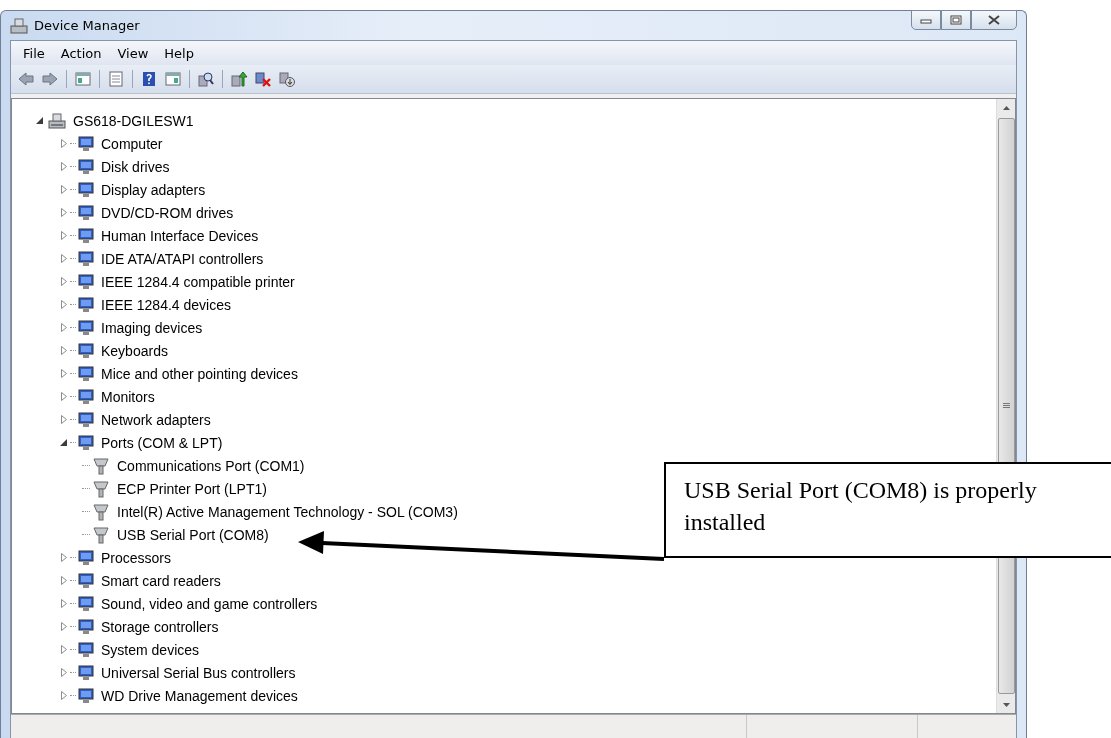 The width and height of the screenshot is (1111, 738). I want to click on tree-item: GS618-DGILESW1, so click(133, 120).